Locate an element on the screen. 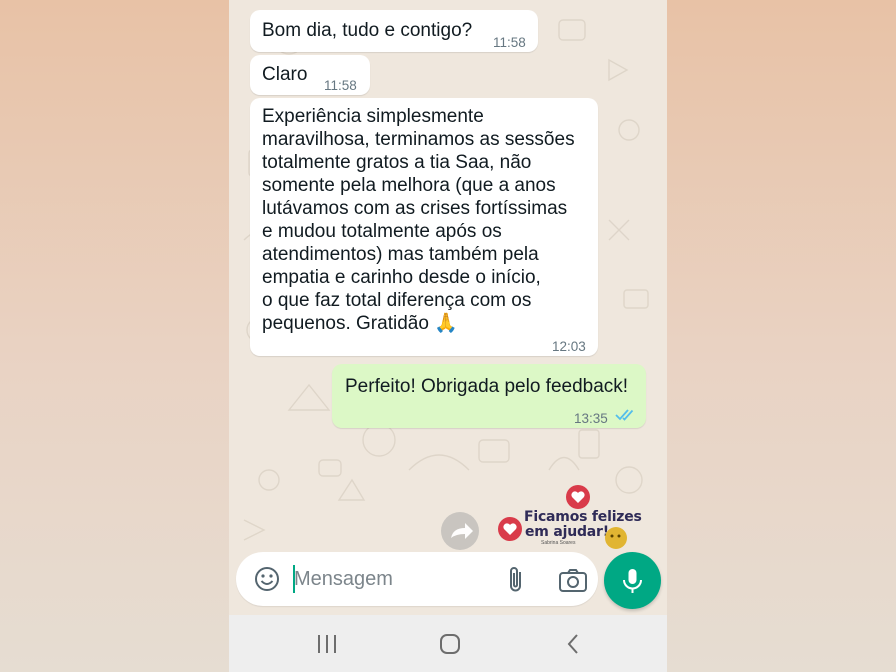 This screenshot has height=672, width=896. message-input: Mensagem is located at coordinates (343, 579).